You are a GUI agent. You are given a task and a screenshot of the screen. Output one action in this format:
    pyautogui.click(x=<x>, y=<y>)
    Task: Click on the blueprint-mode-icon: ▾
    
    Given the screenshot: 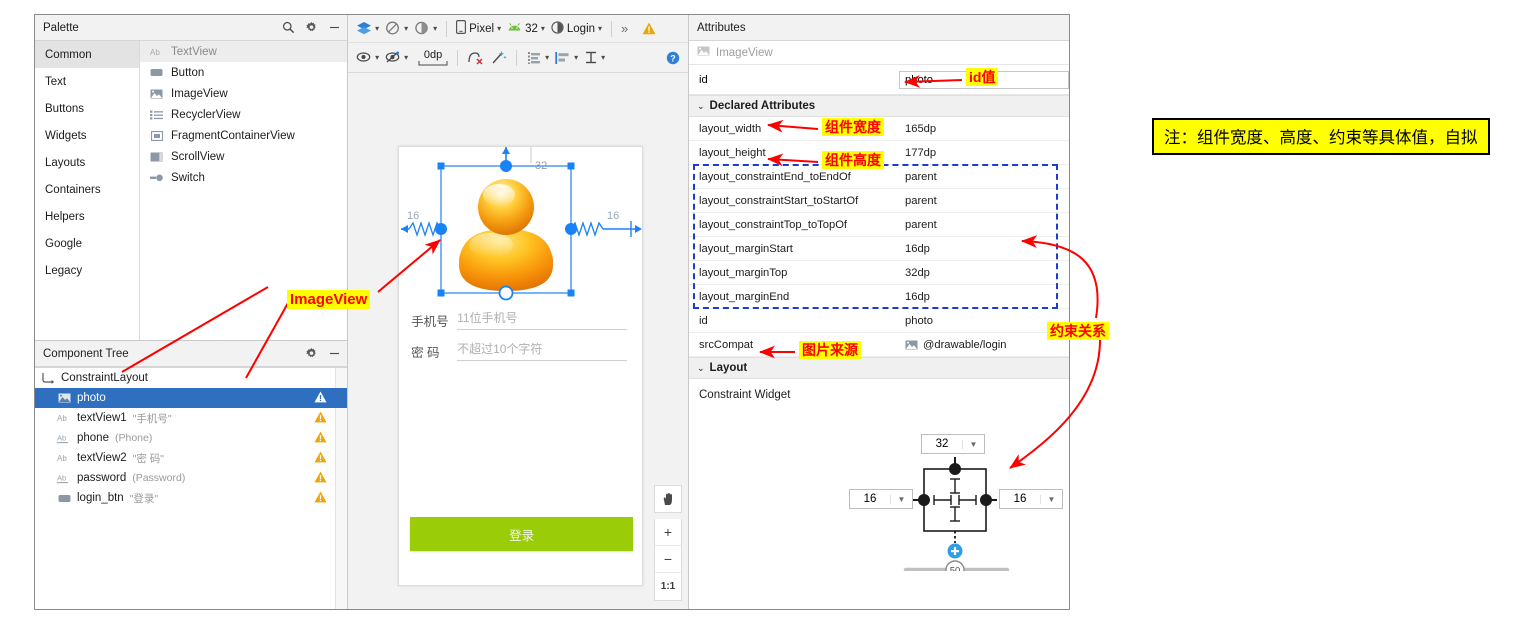 What is the action you would take?
    pyautogui.click(x=396, y=28)
    